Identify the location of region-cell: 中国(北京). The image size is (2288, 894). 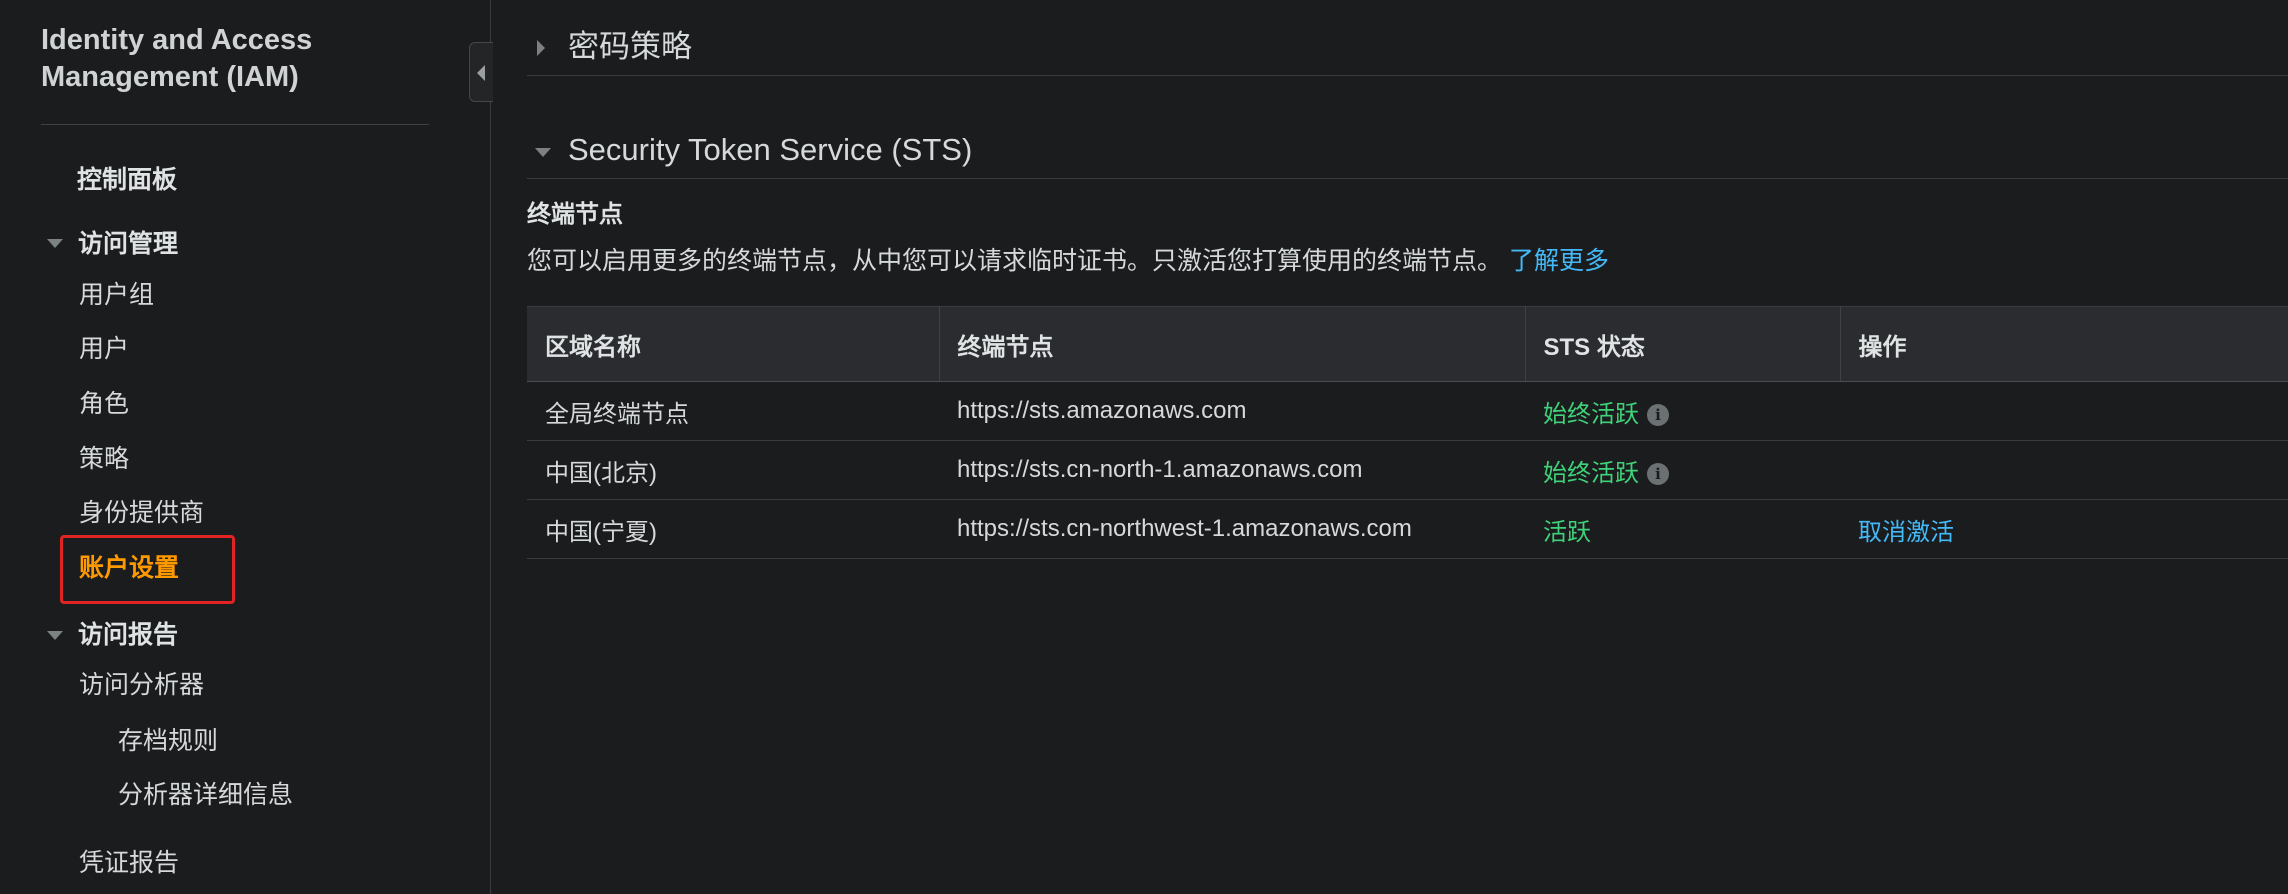
(733, 470).